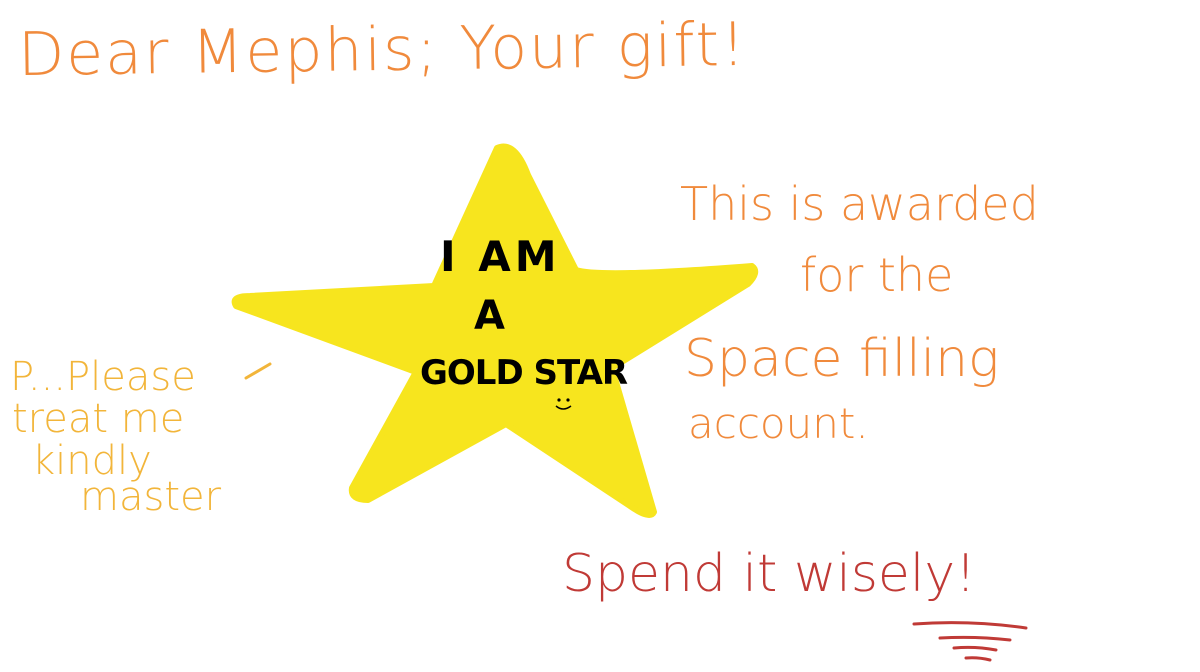 The height and width of the screenshot is (672, 1200). I want to click on wisely-underline-marks, so click(970, 641).